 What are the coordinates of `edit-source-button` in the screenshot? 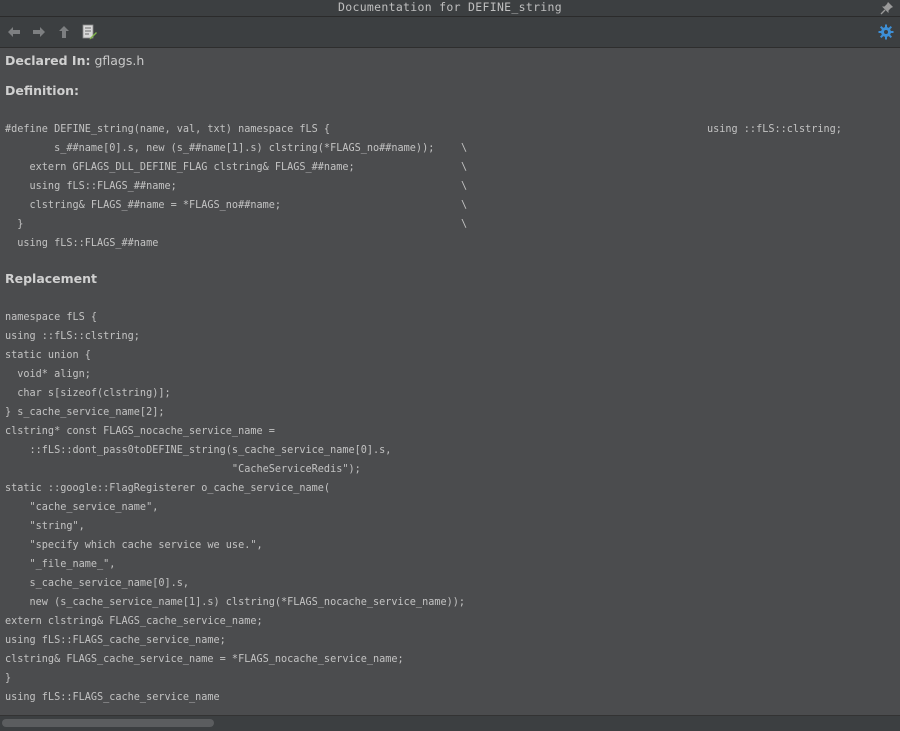 It's located at (89, 32).